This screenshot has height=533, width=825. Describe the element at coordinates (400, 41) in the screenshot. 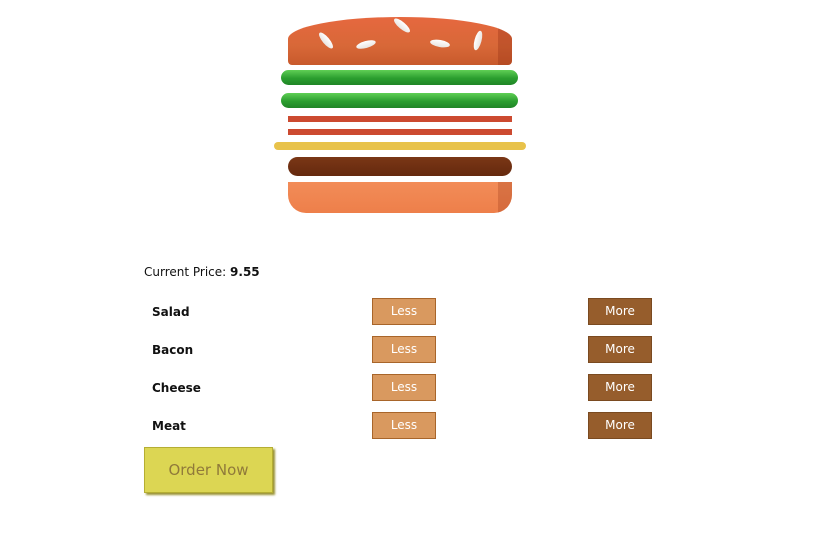

I see `bun-top` at that location.